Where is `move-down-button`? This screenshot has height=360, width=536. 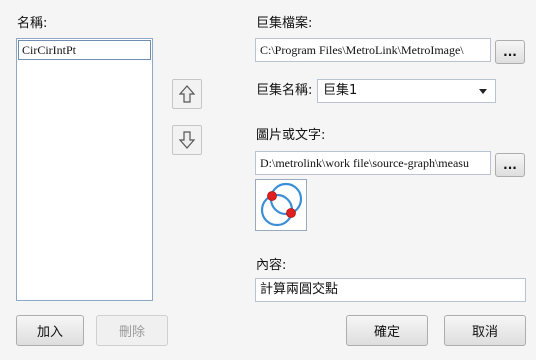 move-down-button is located at coordinates (187, 140).